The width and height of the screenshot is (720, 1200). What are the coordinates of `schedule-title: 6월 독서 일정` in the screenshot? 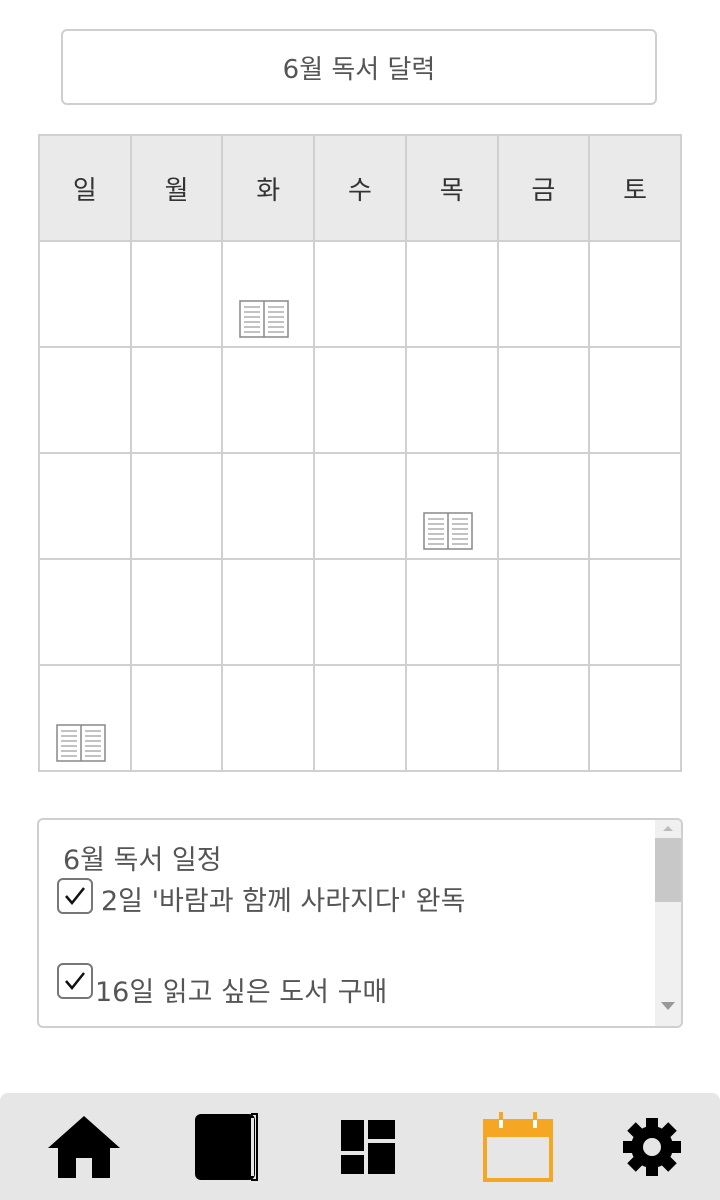 It's located at (142, 860).